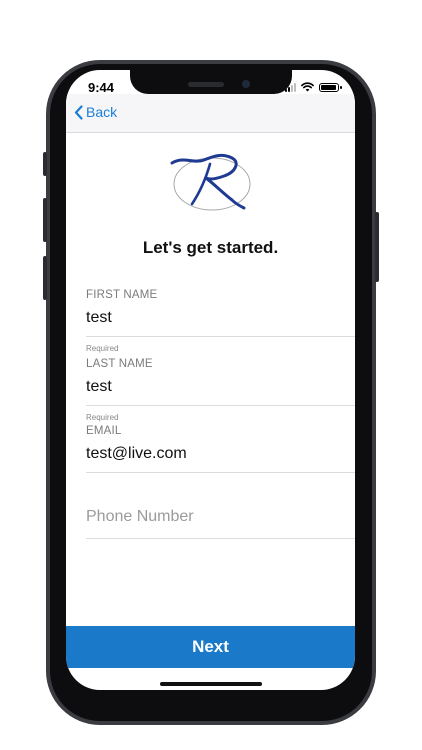  What do you see at coordinates (330, 87) in the screenshot?
I see `battery-icon` at bounding box center [330, 87].